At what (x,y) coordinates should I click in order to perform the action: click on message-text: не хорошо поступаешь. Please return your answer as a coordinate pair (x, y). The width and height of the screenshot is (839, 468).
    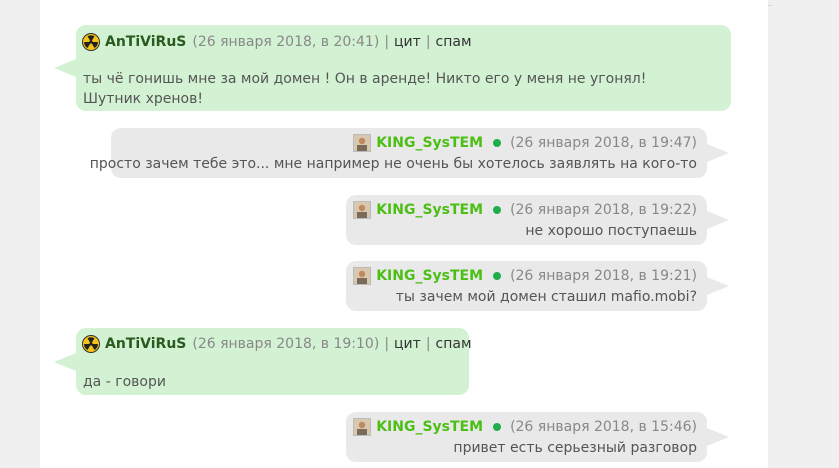
    Looking at the image, I should click on (611, 231).